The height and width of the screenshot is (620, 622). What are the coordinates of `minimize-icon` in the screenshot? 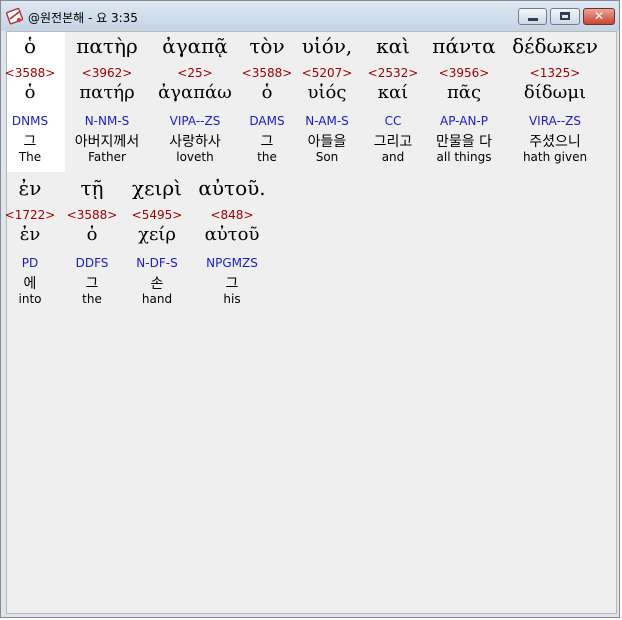 It's located at (533, 19).